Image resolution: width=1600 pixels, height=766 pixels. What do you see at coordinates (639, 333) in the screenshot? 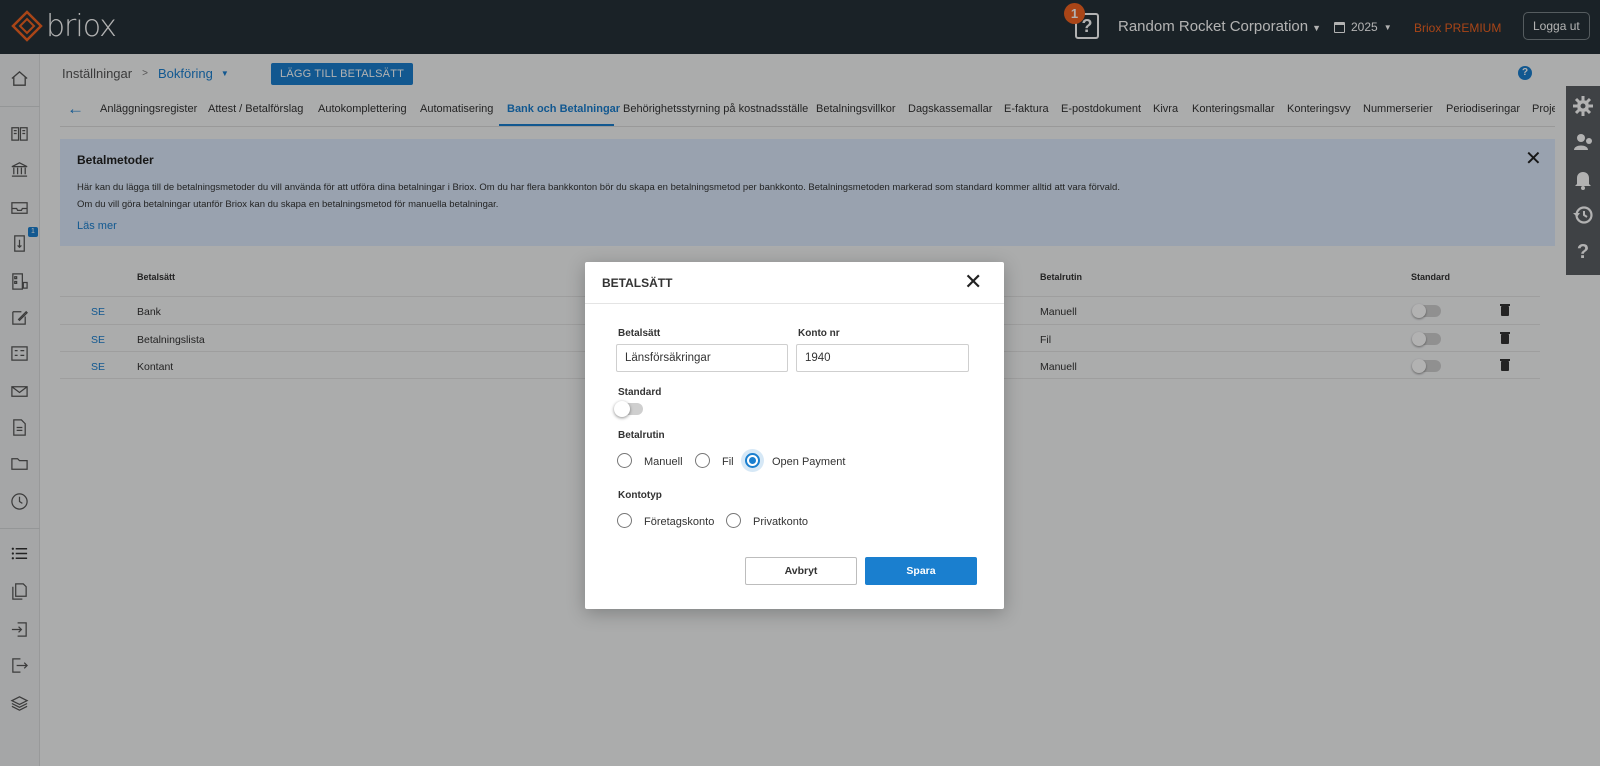
I see `method-label: Betalsätt` at bounding box center [639, 333].